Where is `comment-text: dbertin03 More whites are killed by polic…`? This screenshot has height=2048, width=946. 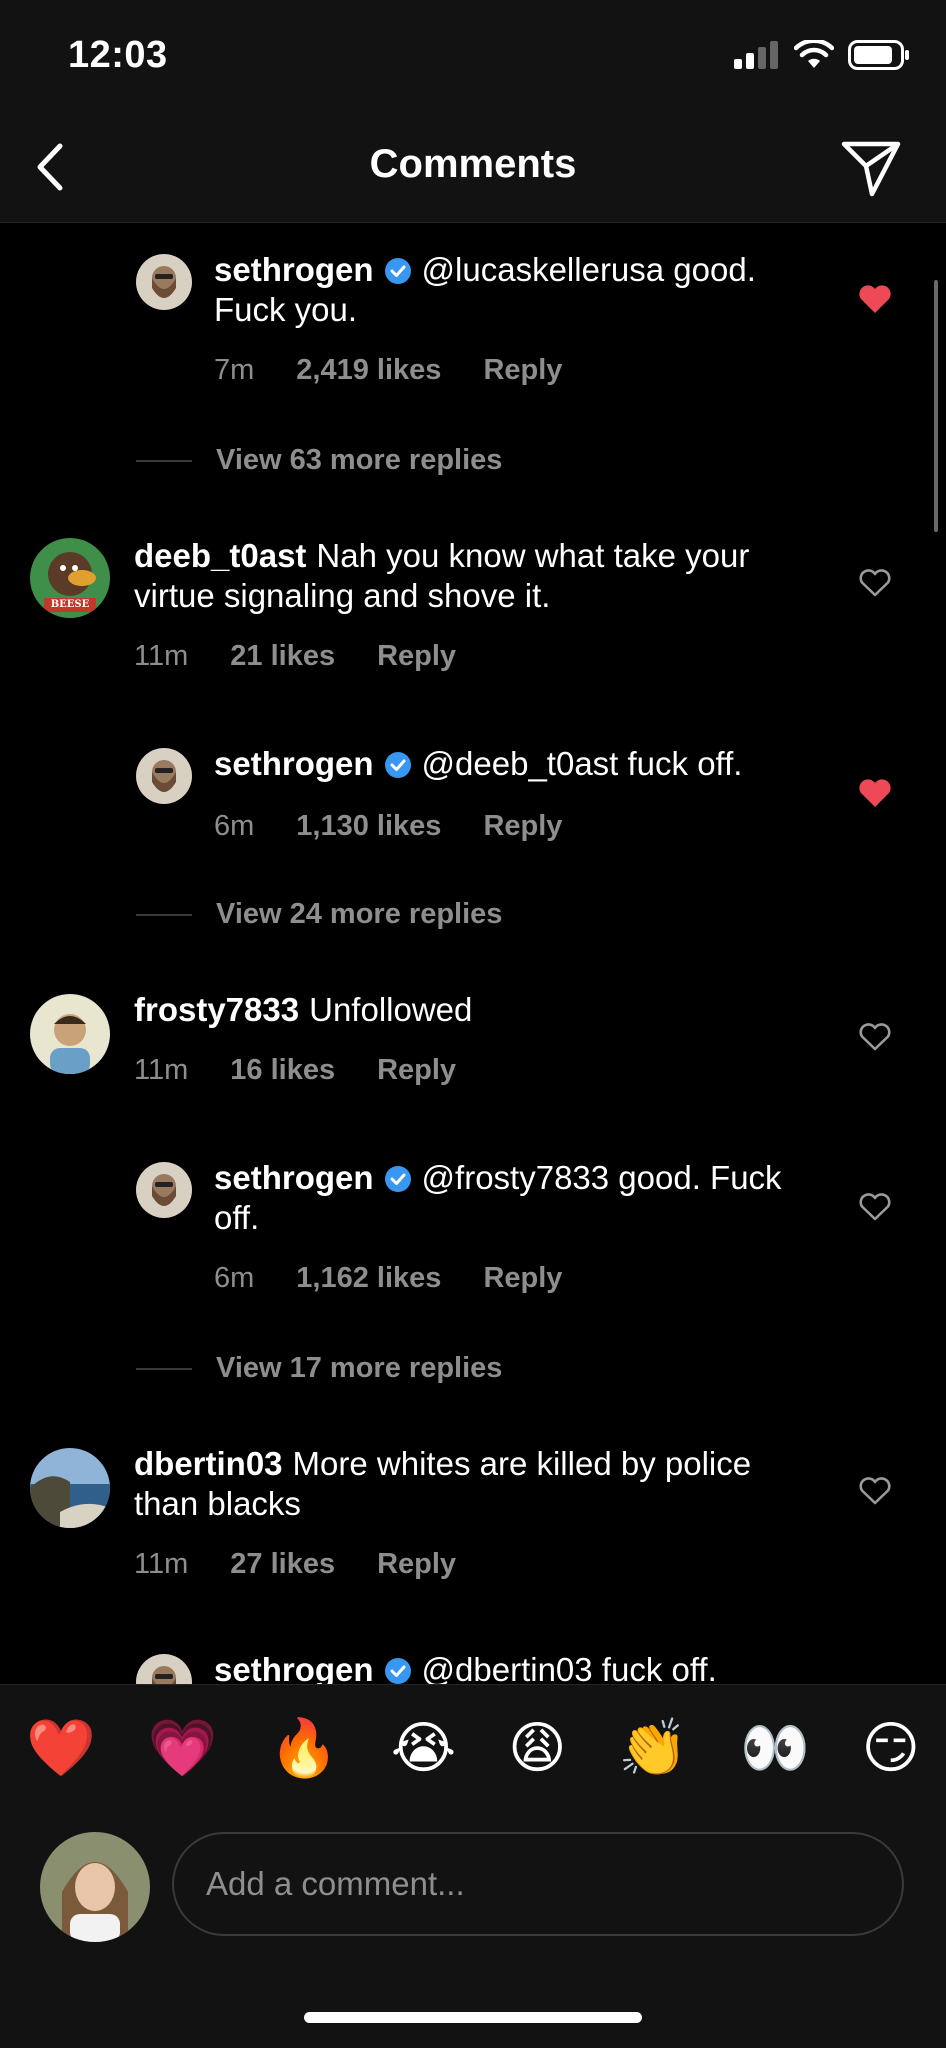 comment-text: dbertin03 More whites are killed by polic… is located at coordinates (454, 1484).